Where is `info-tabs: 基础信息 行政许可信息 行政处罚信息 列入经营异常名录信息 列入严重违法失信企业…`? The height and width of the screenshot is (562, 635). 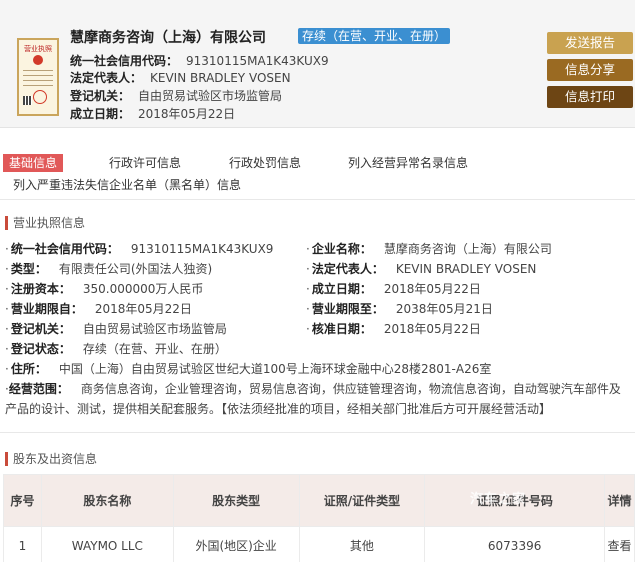 info-tabs: 基础信息 行政许可信息 行政处罚信息 列入经营异常名录信息 列入严重违法失信企业… is located at coordinates (317, 172).